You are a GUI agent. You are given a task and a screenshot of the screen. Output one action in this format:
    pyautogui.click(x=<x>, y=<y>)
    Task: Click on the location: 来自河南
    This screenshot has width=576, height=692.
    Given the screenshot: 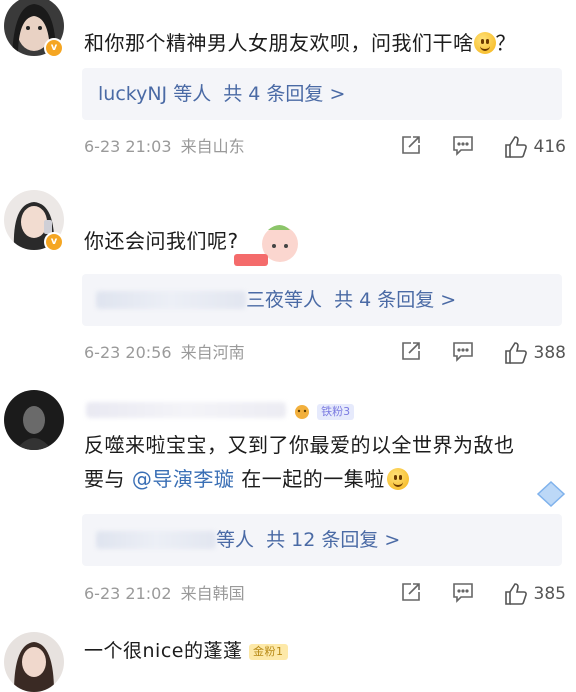 What is the action you would take?
    pyautogui.click(x=212, y=352)
    